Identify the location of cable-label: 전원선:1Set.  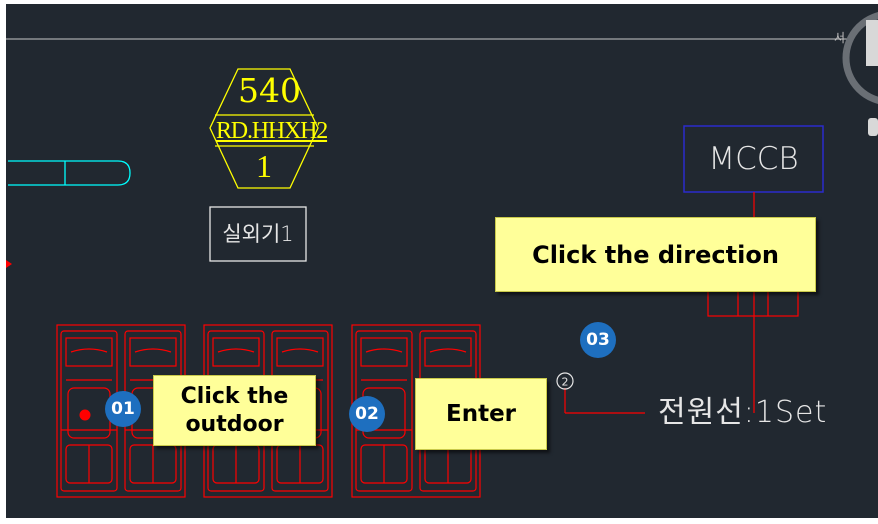
(743, 412).